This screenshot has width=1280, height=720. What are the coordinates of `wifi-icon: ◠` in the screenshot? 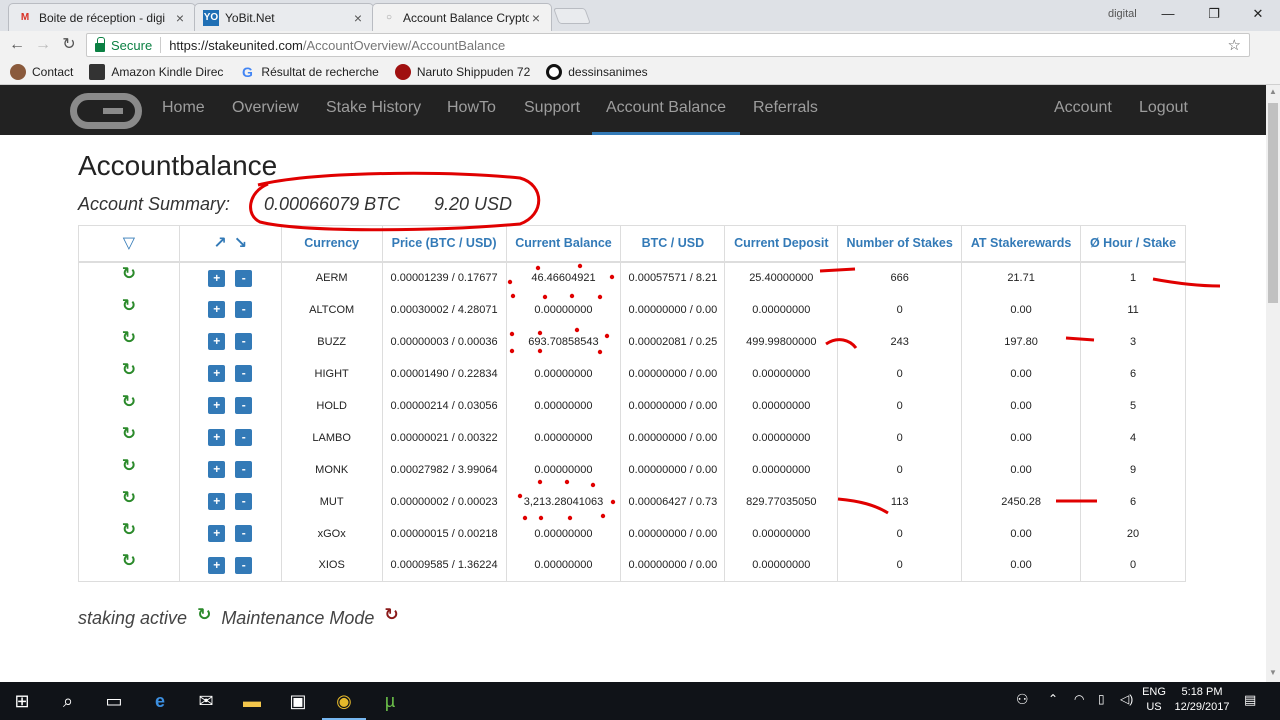 It's located at (1079, 699).